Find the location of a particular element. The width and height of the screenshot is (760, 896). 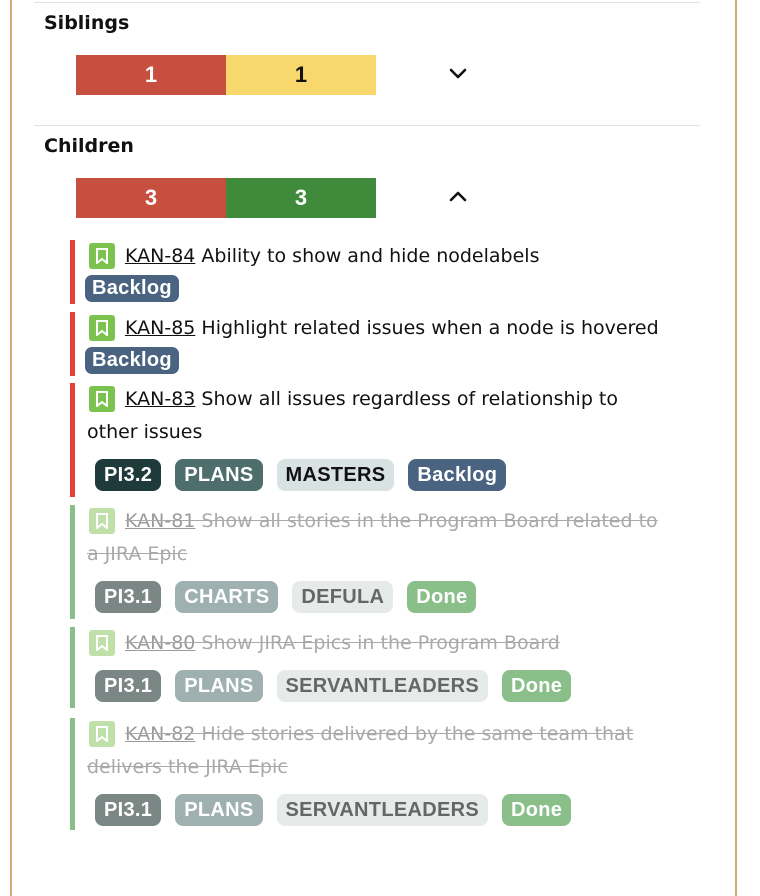

issue-key-link: KAN-82 is located at coordinates (160, 734).